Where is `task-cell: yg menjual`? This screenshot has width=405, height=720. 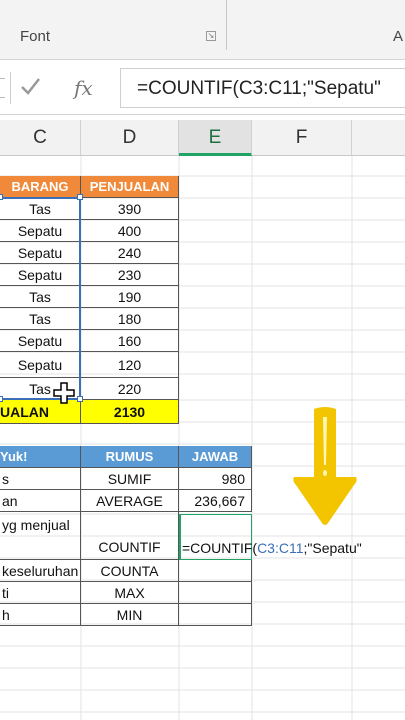
task-cell: yg menjual is located at coordinates (40, 536).